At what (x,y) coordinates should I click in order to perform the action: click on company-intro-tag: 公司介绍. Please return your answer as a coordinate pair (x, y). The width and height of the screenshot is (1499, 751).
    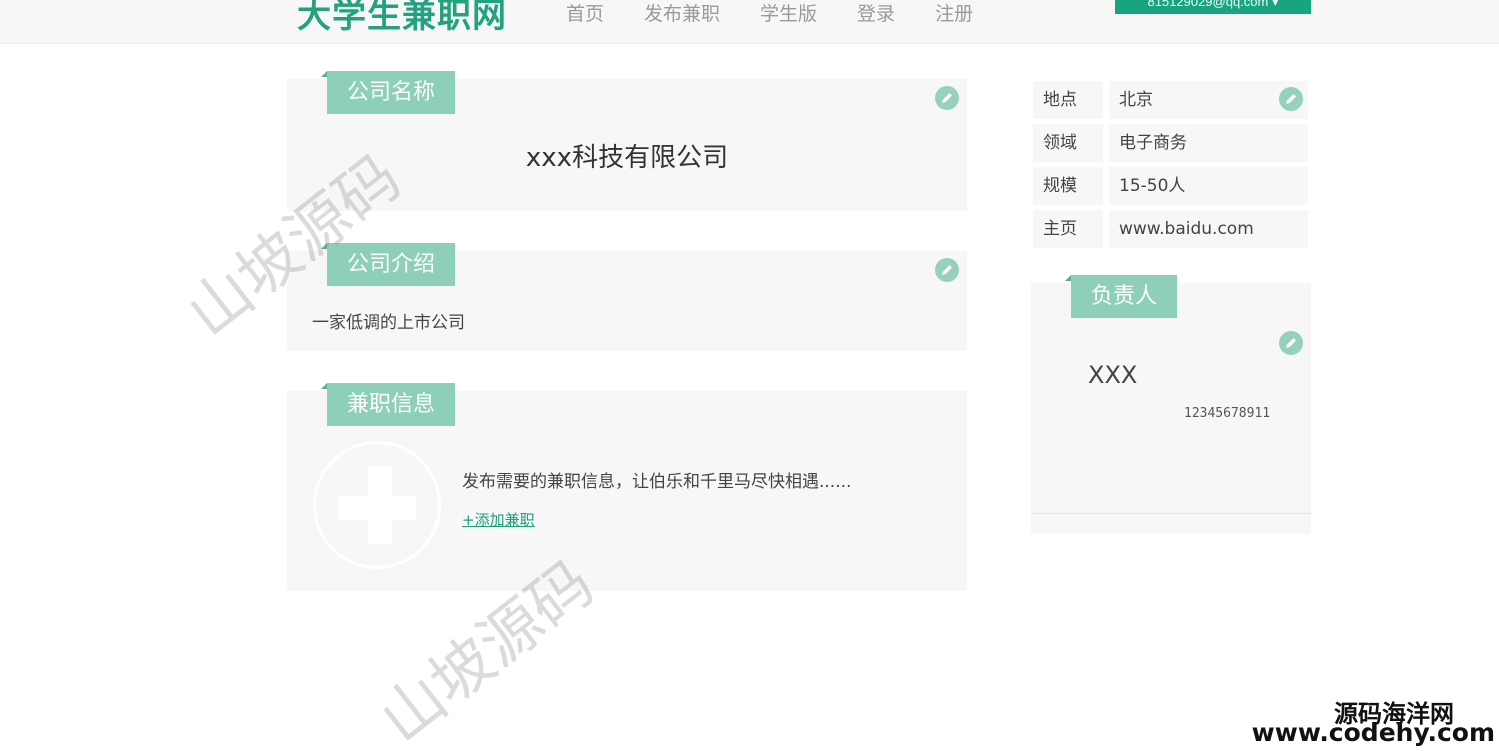
    Looking at the image, I should click on (388, 264).